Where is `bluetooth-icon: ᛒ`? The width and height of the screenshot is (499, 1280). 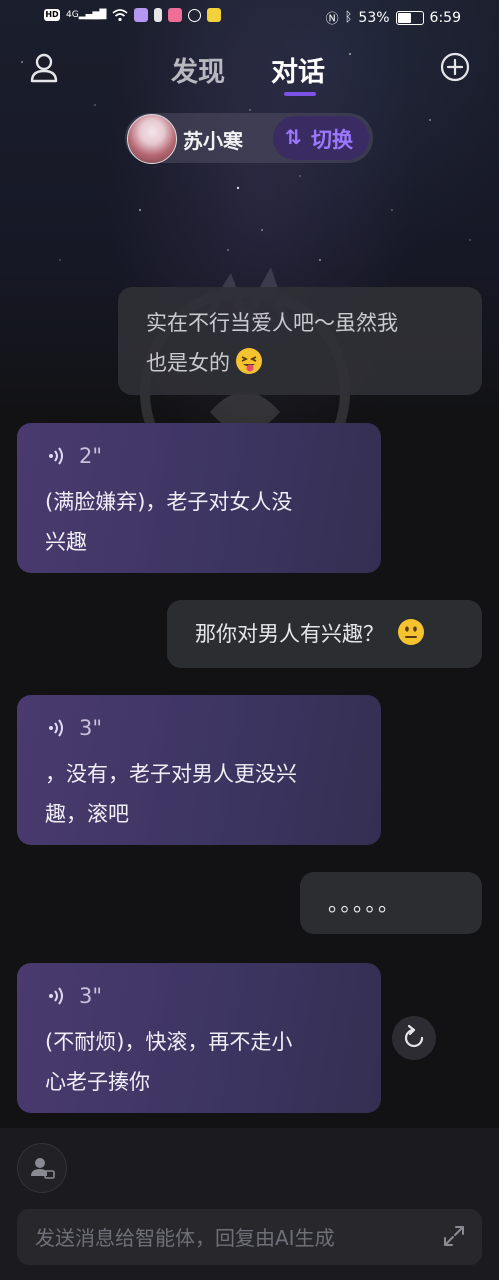
bluetooth-icon: ᛒ is located at coordinates (348, 17).